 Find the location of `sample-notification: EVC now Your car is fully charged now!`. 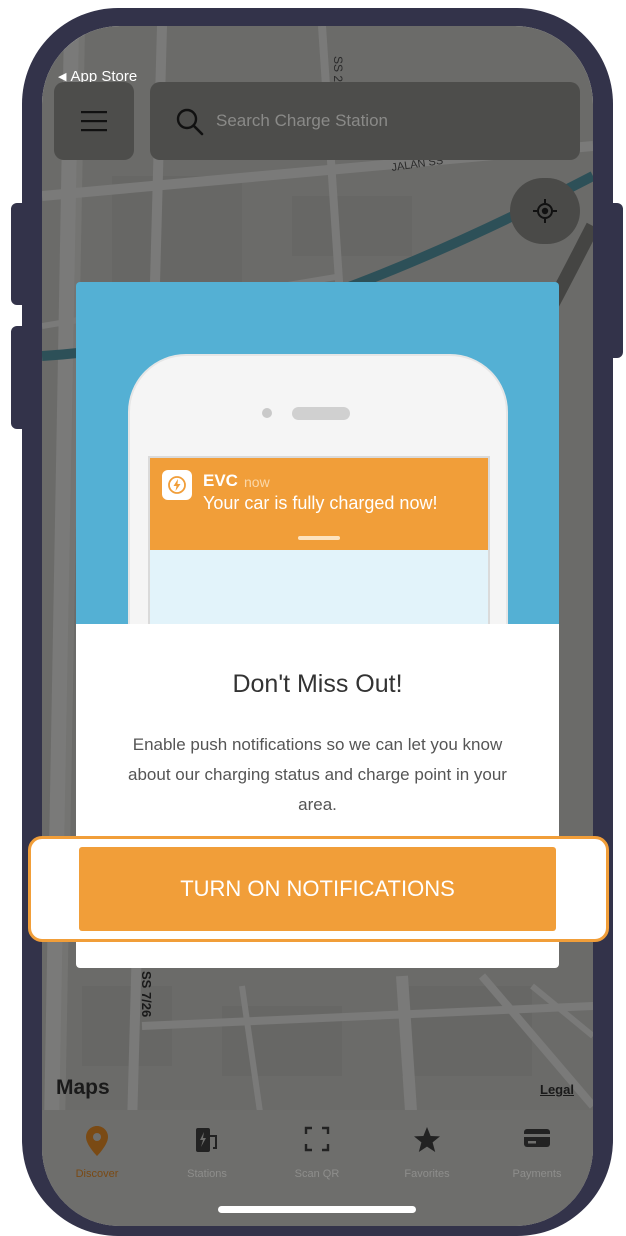

sample-notification: EVC now Your car is fully charged now! is located at coordinates (319, 504).